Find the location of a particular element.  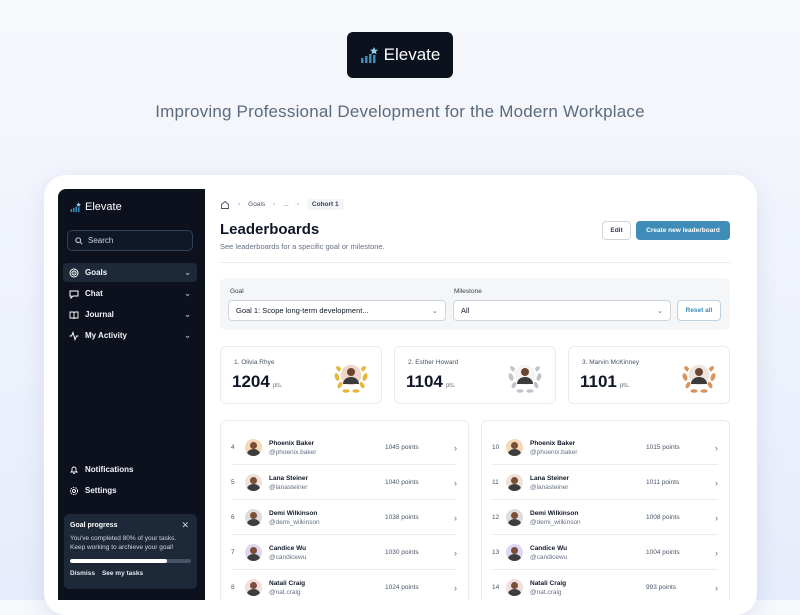

podium-card: 3. Marvin McKinney 1101 pts. is located at coordinates (649, 375).